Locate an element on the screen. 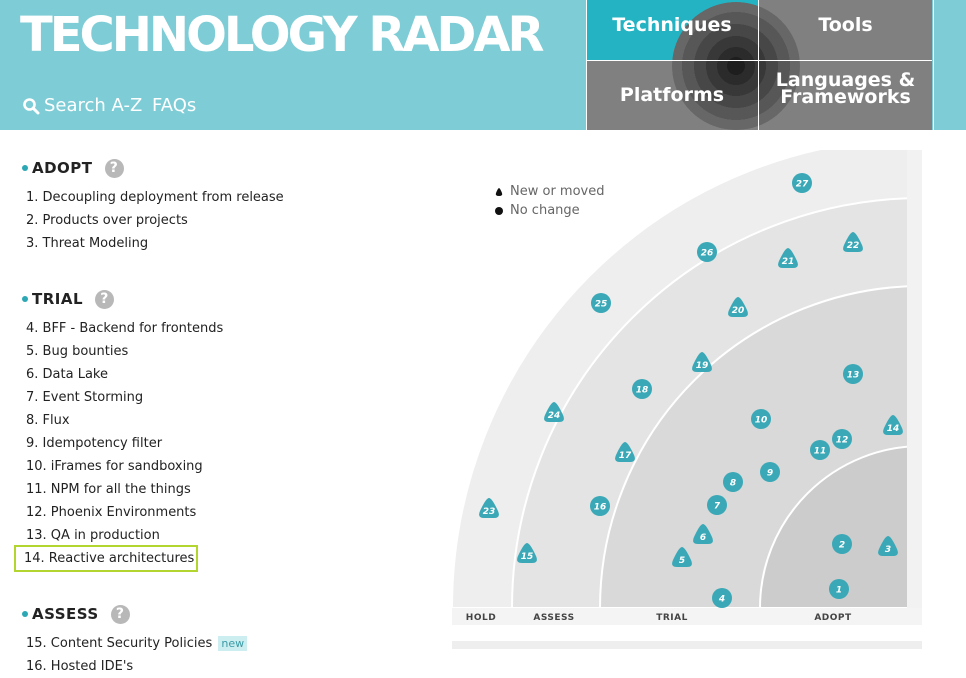 This screenshot has width=966, height=678. radar-legend: New or moved No change is located at coordinates (549, 201).